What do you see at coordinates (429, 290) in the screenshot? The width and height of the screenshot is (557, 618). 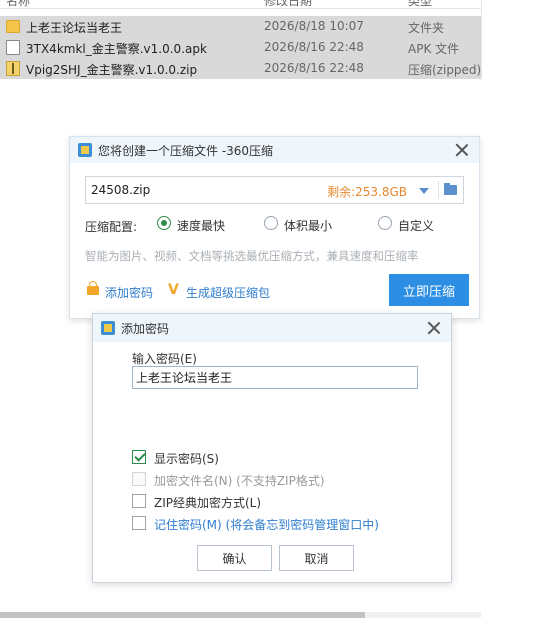 I see `compress-now-button: 立即压缩` at bounding box center [429, 290].